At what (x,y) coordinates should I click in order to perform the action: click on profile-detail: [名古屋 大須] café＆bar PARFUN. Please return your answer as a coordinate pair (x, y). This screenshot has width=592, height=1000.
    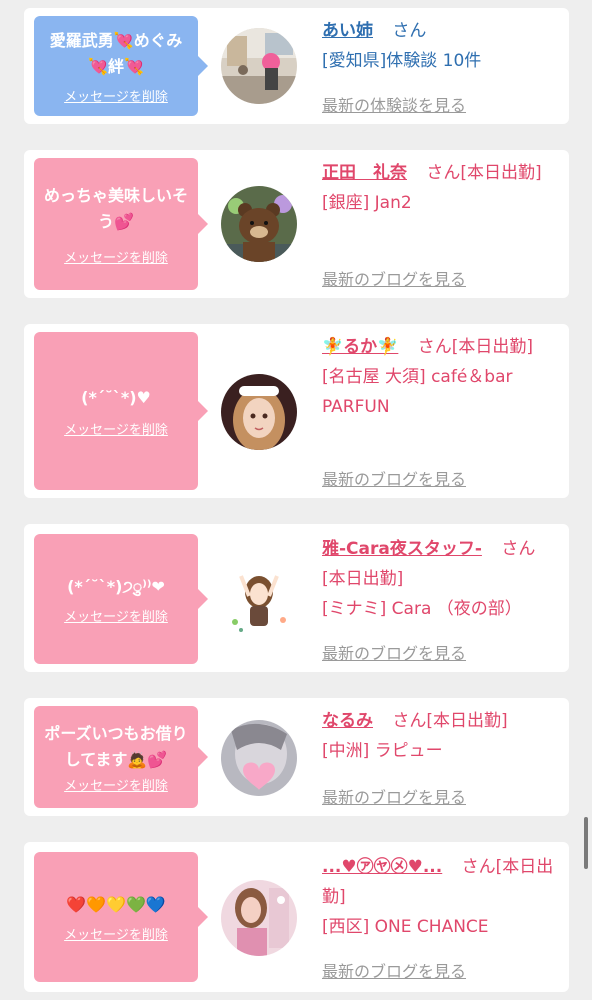
    Looking at the image, I should click on (417, 392).